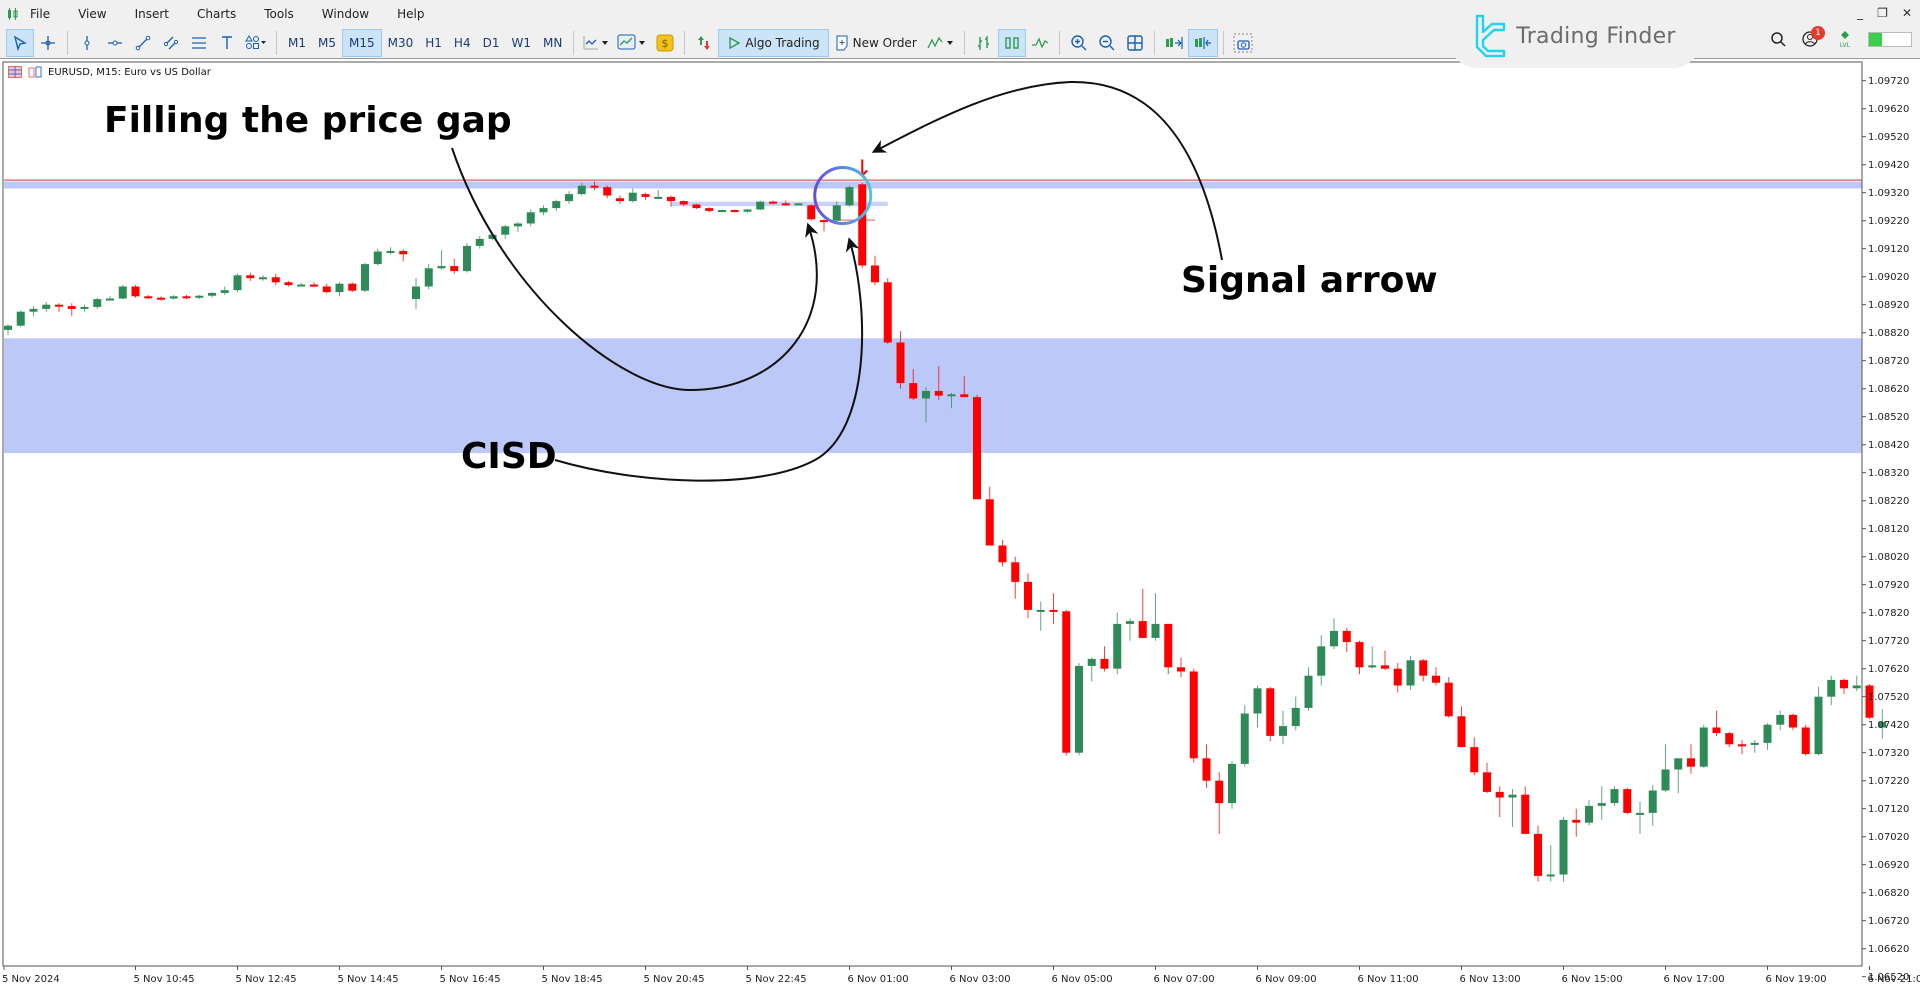 The height and width of the screenshot is (1000, 1920). Describe the element at coordinates (216, 14) in the screenshot. I see `menu-charts: Charts` at that location.